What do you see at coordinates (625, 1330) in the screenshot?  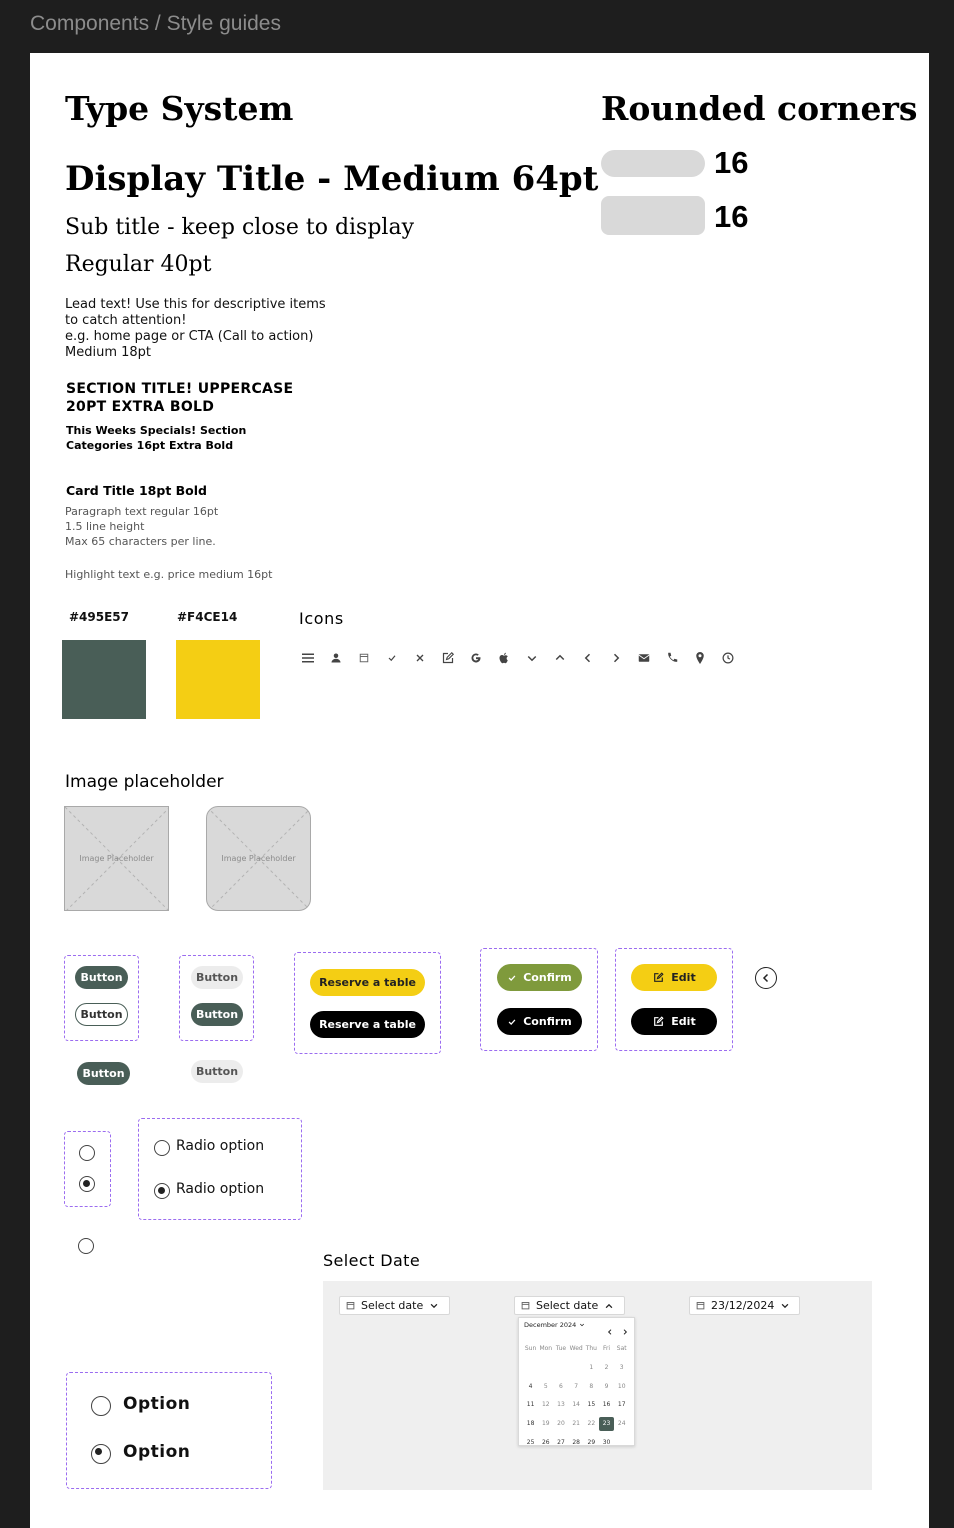 I see `calendar-next-month` at bounding box center [625, 1330].